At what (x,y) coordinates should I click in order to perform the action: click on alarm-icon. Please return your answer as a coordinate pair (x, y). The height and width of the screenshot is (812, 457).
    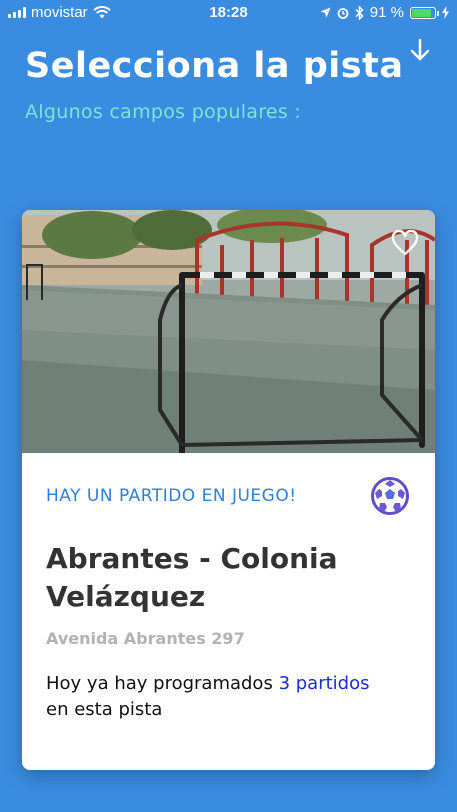
    Looking at the image, I should click on (343, 13).